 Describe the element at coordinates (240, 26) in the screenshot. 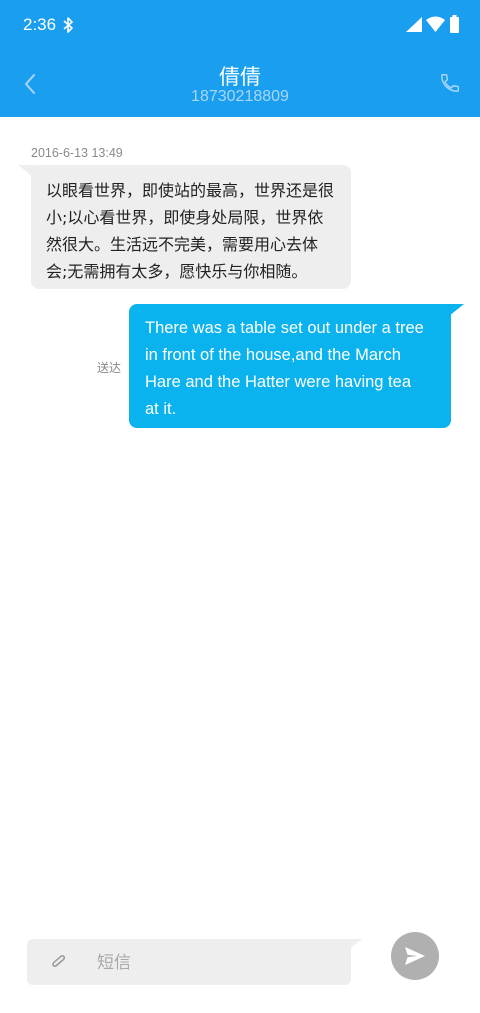

I see `status-bar: 2:36` at that location.